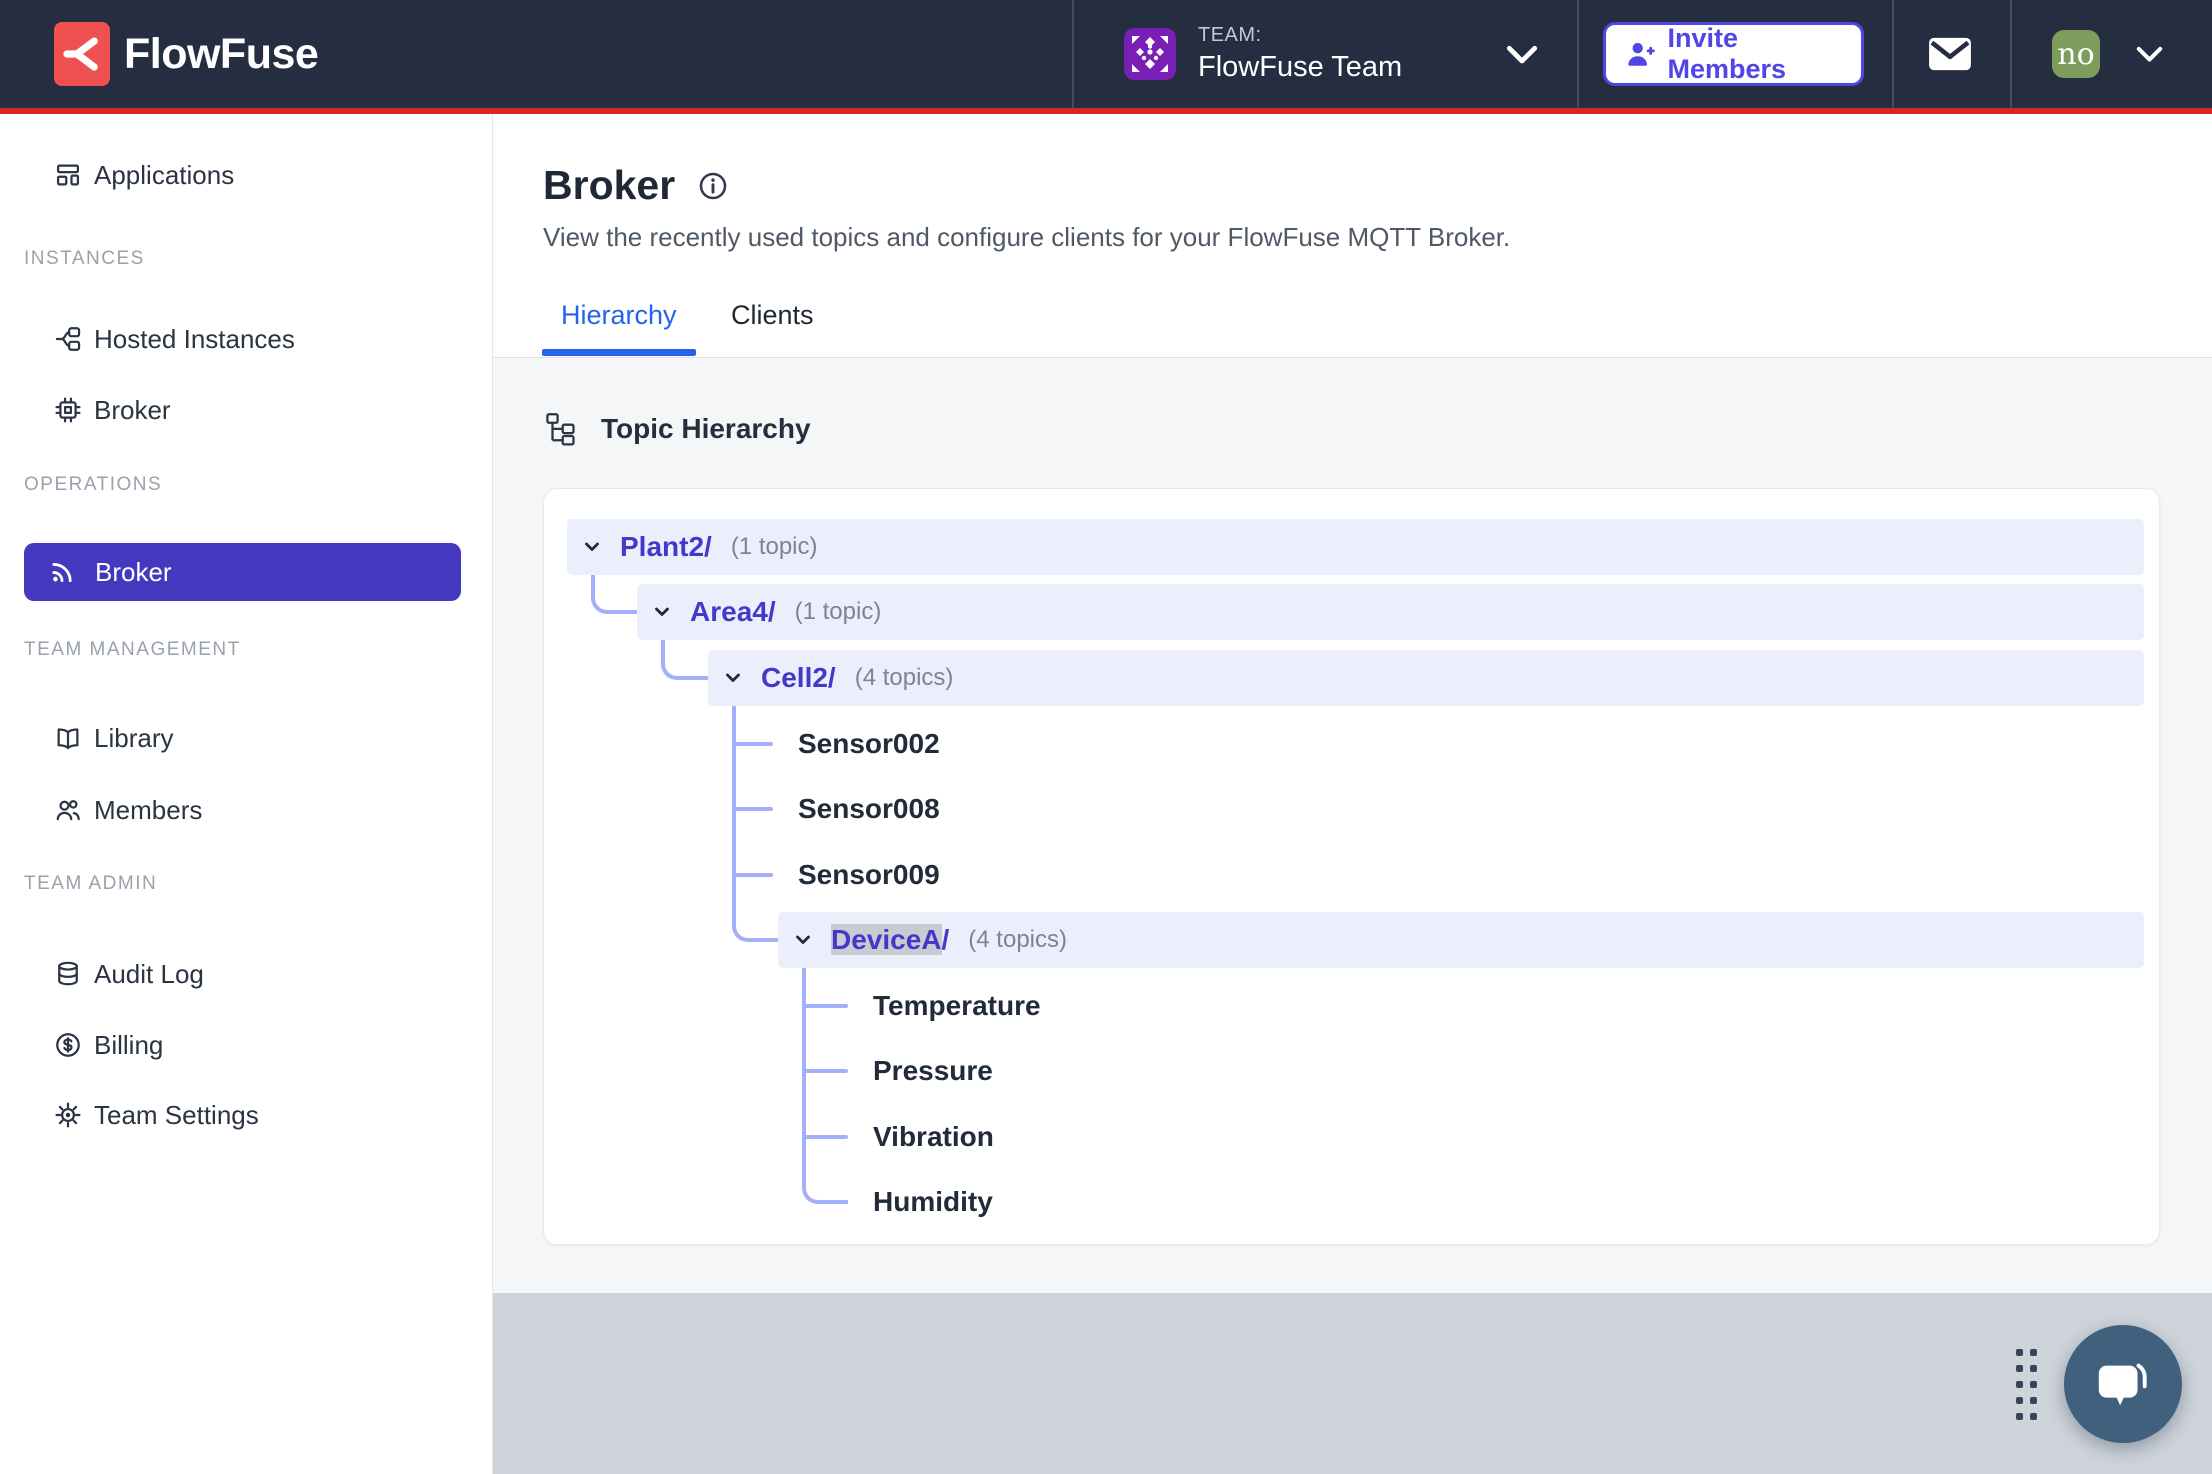 The width and height of the screenshot is (2212, 1474). Describe the element at coordinates (246, 810) in the screenshot. I see `sidebar-item-members: Members` at that location.